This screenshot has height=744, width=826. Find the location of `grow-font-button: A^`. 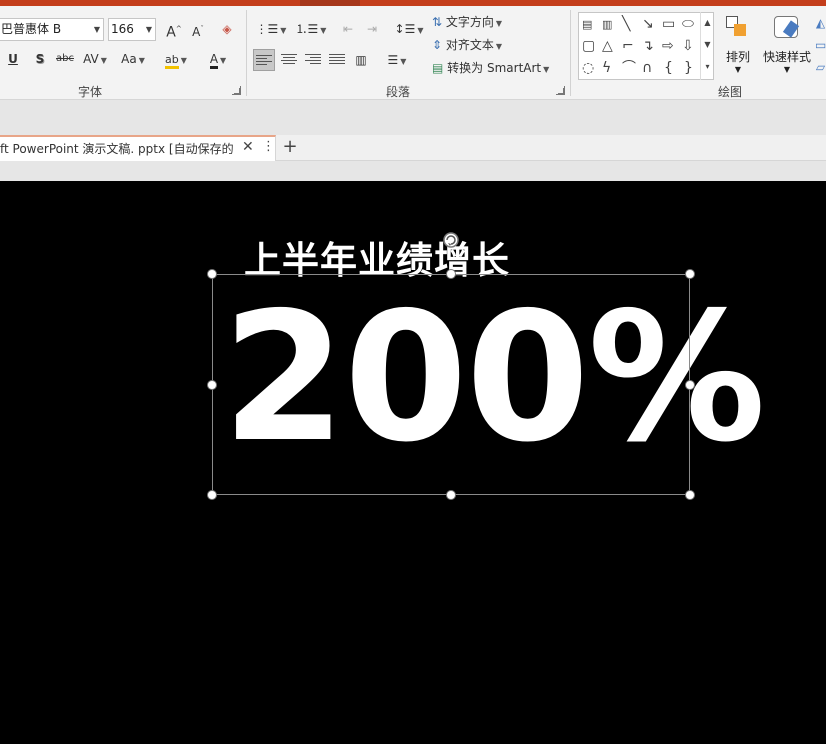

grow-font-button: A^ is located at coordinates (174, 29).